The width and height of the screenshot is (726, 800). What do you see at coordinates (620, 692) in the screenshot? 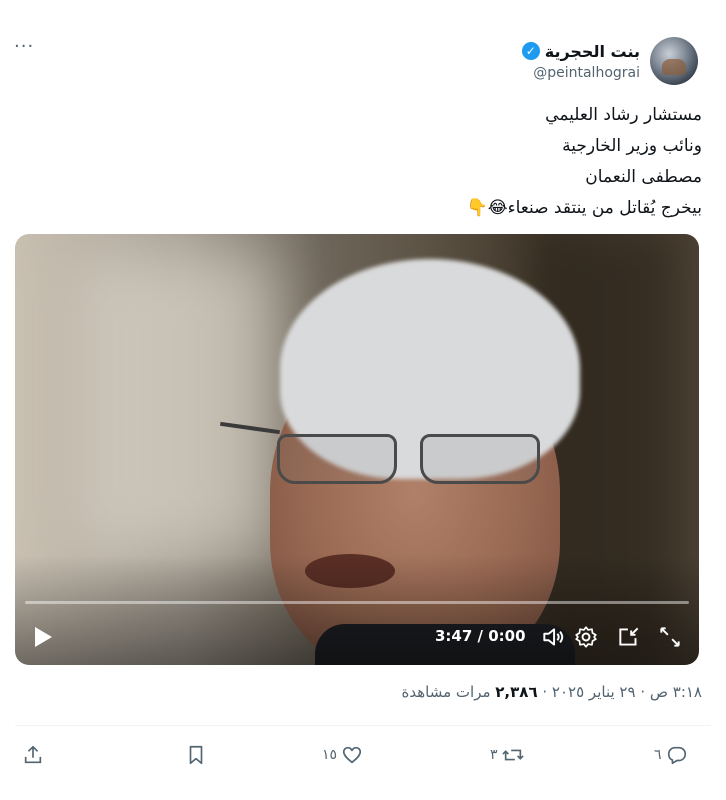
I see `tweet-timestamp: ٣:١٨ ص · ٢٩ يناير ٢٠٢٥ ·` at bounding box center [620, 692].